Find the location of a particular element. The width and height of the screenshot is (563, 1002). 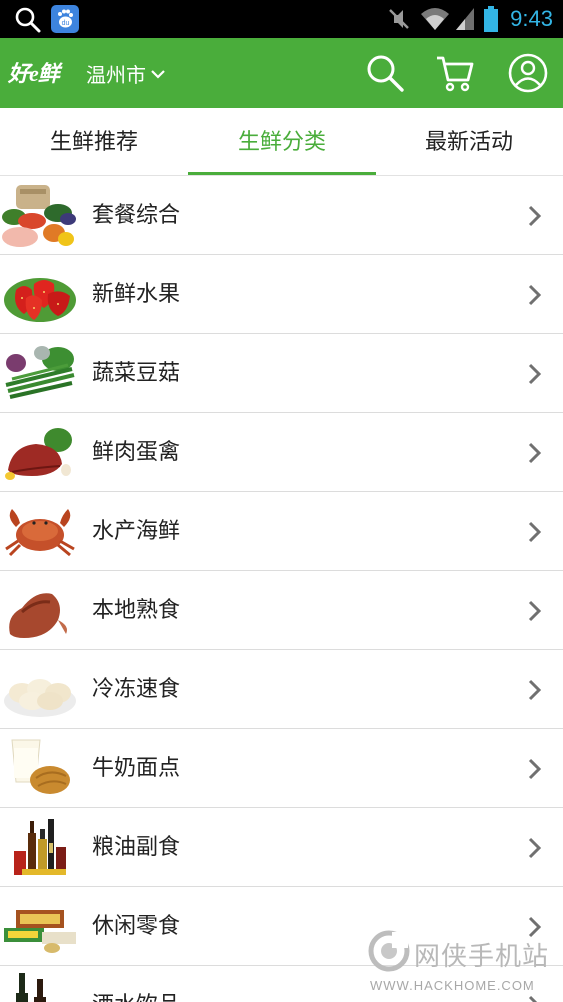

list-item: 水产海鲜 is located at coordinates (281, 531).